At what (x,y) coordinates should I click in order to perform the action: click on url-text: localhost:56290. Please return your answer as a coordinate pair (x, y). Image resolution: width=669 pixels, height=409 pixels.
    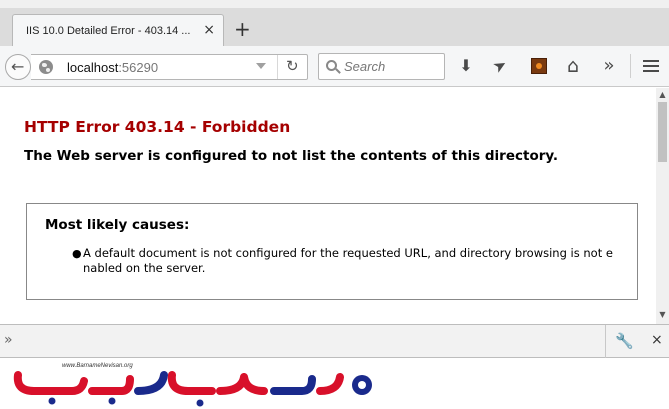
    Looking at the image, I should click on (112, 67).